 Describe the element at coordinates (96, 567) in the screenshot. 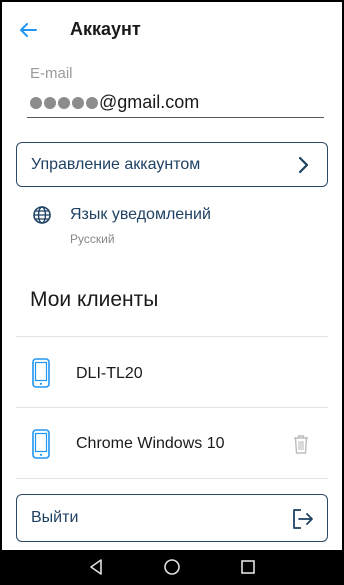

I see `back-triangle-icon` at that location.